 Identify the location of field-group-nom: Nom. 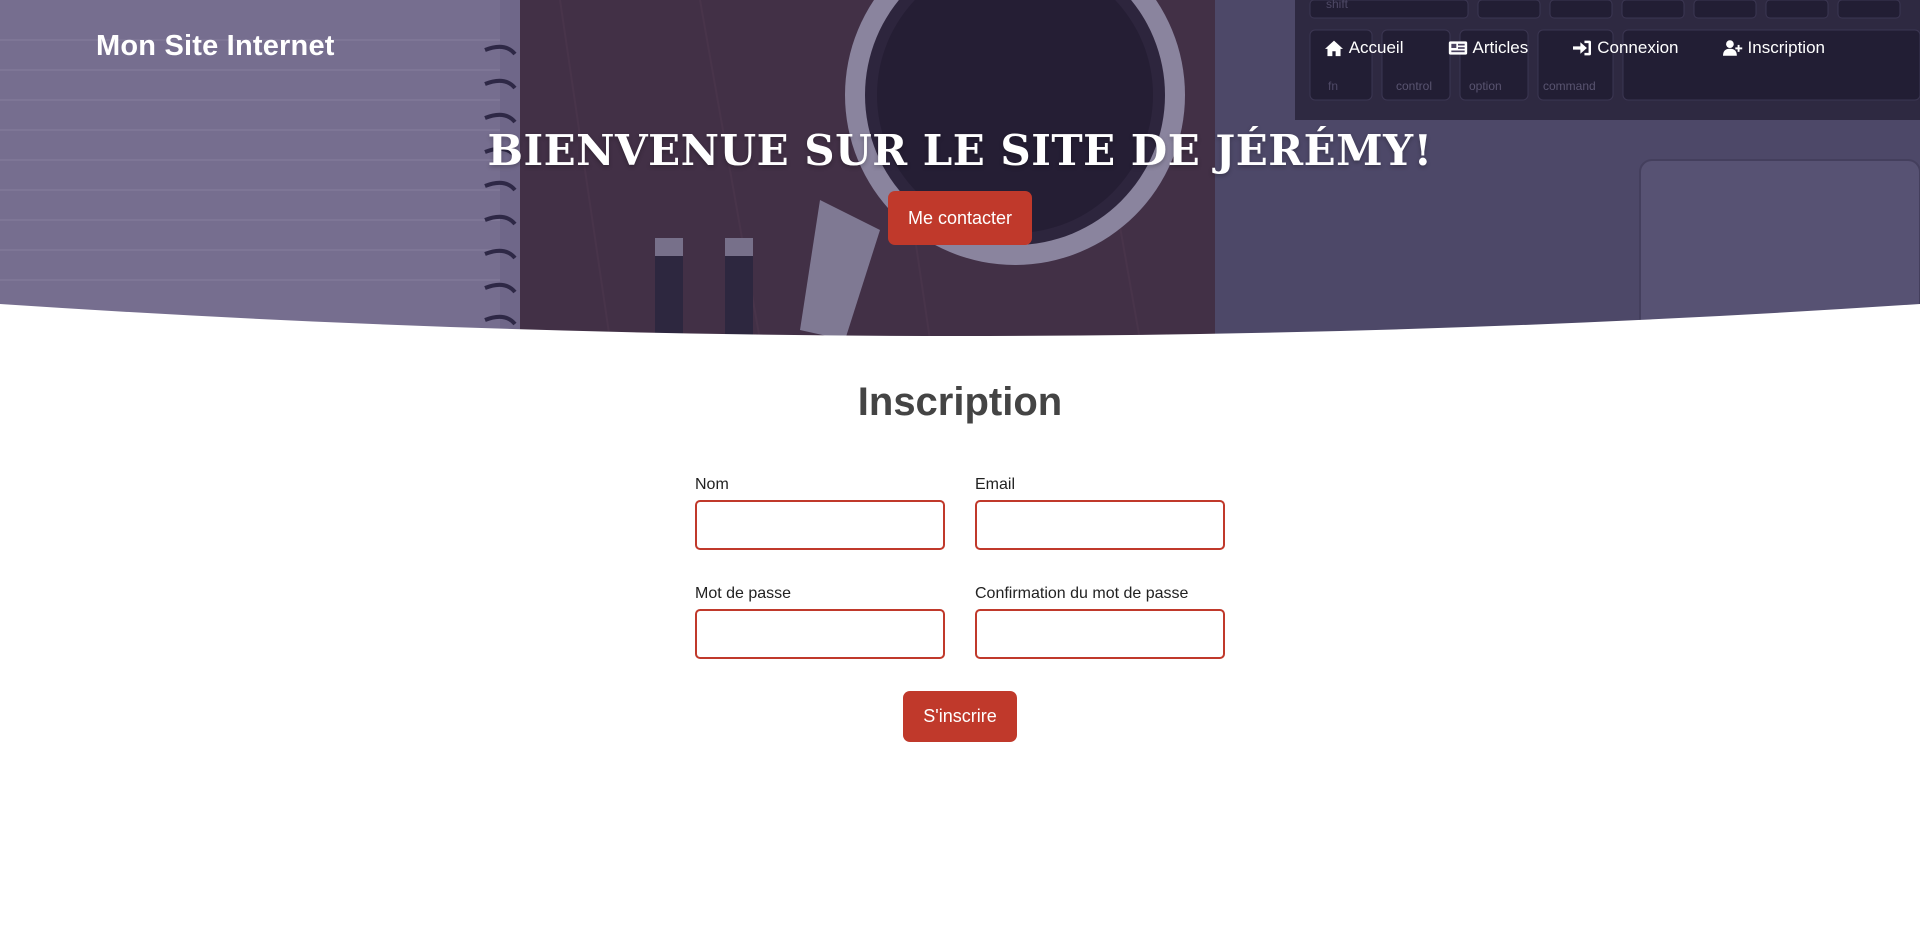
(820, 513).